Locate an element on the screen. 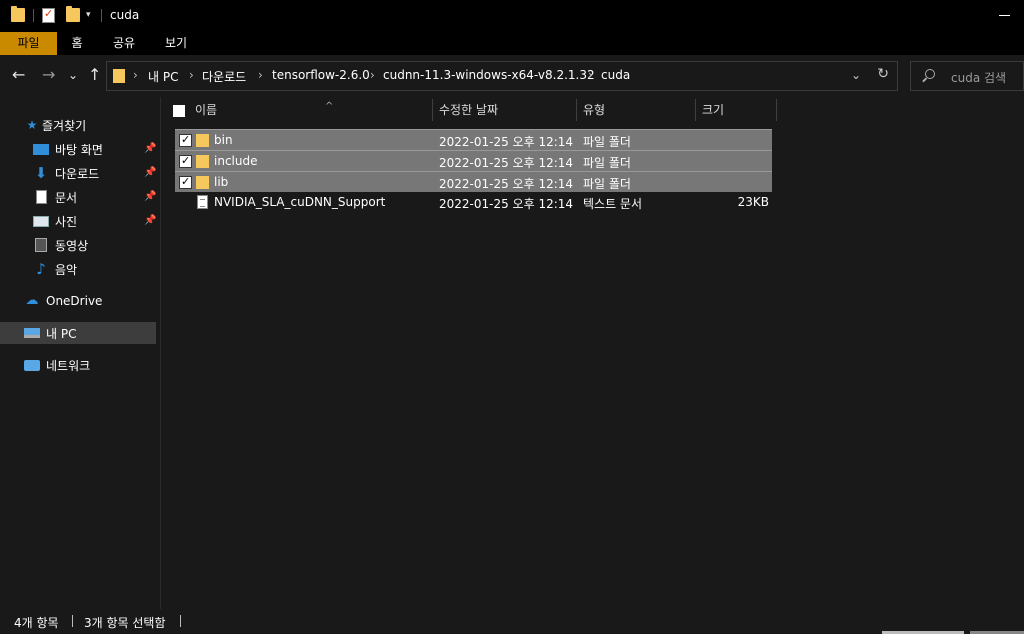  table-row: bin 2022-01-25 오후 12:14 파일 폴더 is located at coordinates (473, 139).